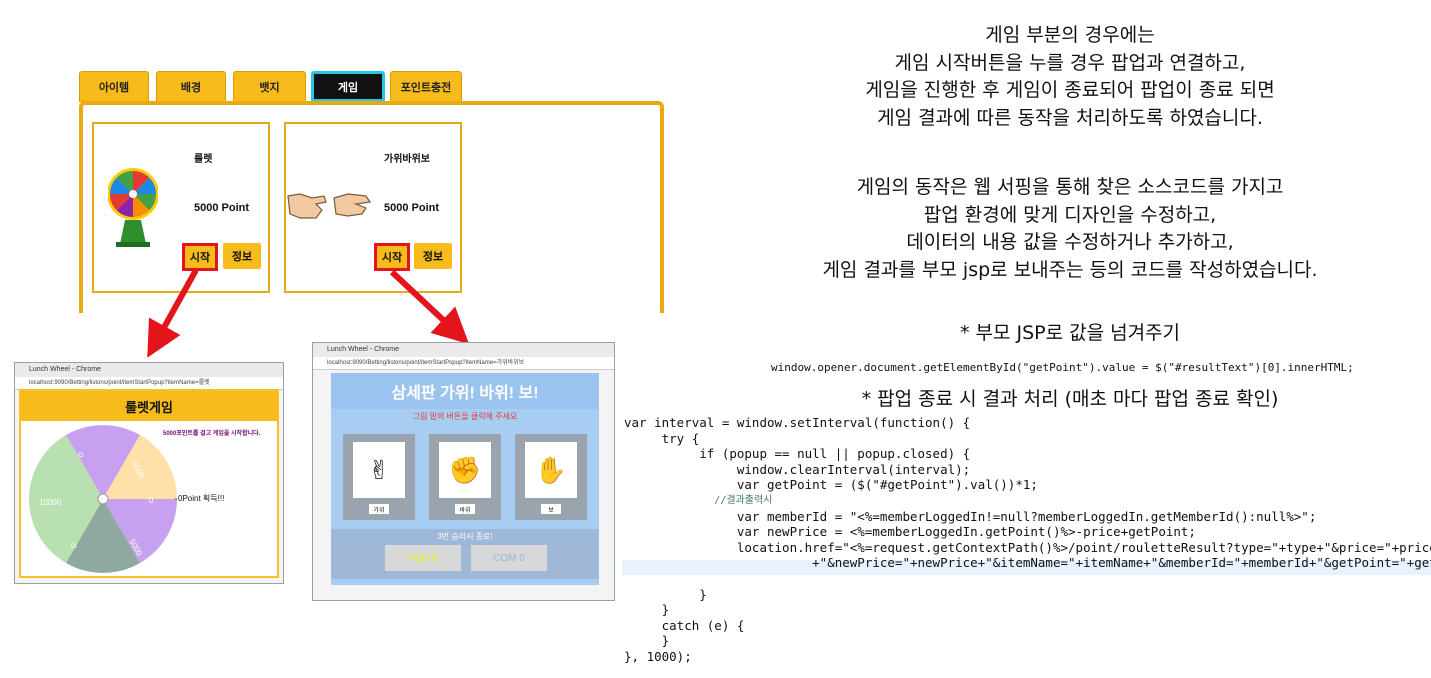  What do you see at coordinates (509, 558) in the screenshot?
I see `com-score: COM 0` at bounding box center [509, 558].